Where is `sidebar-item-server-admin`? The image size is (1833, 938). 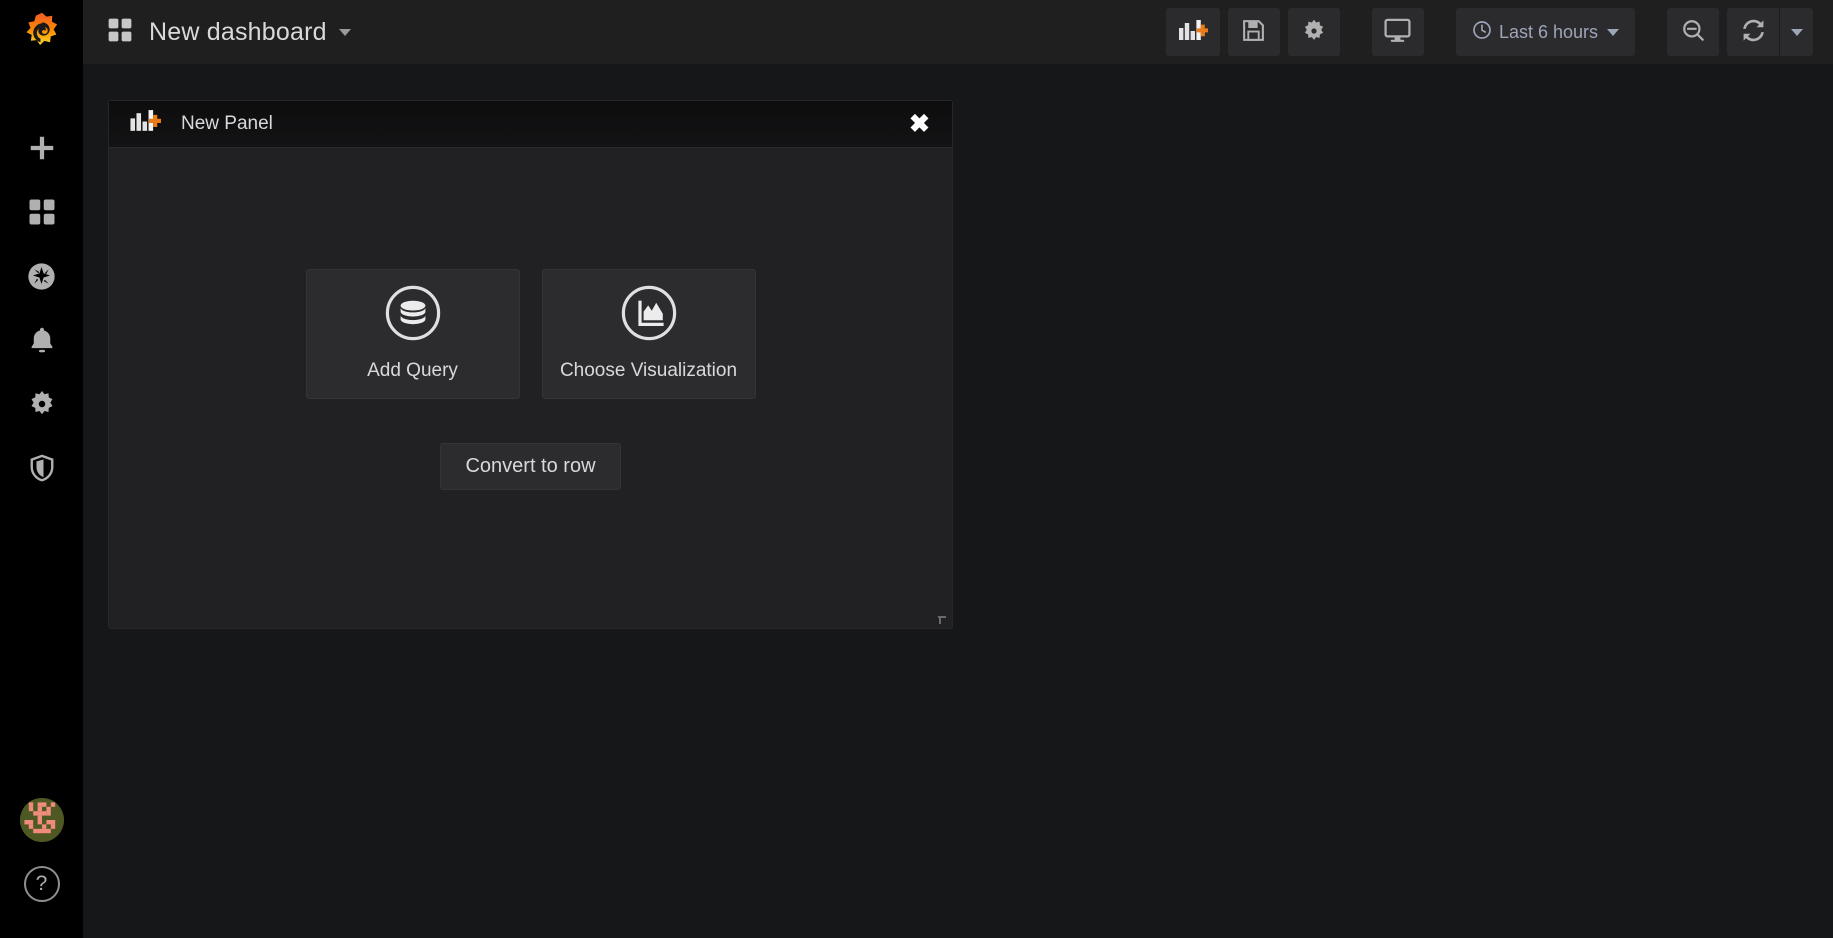
sidebar-item-server-admin is located at coordinates (41, 468).